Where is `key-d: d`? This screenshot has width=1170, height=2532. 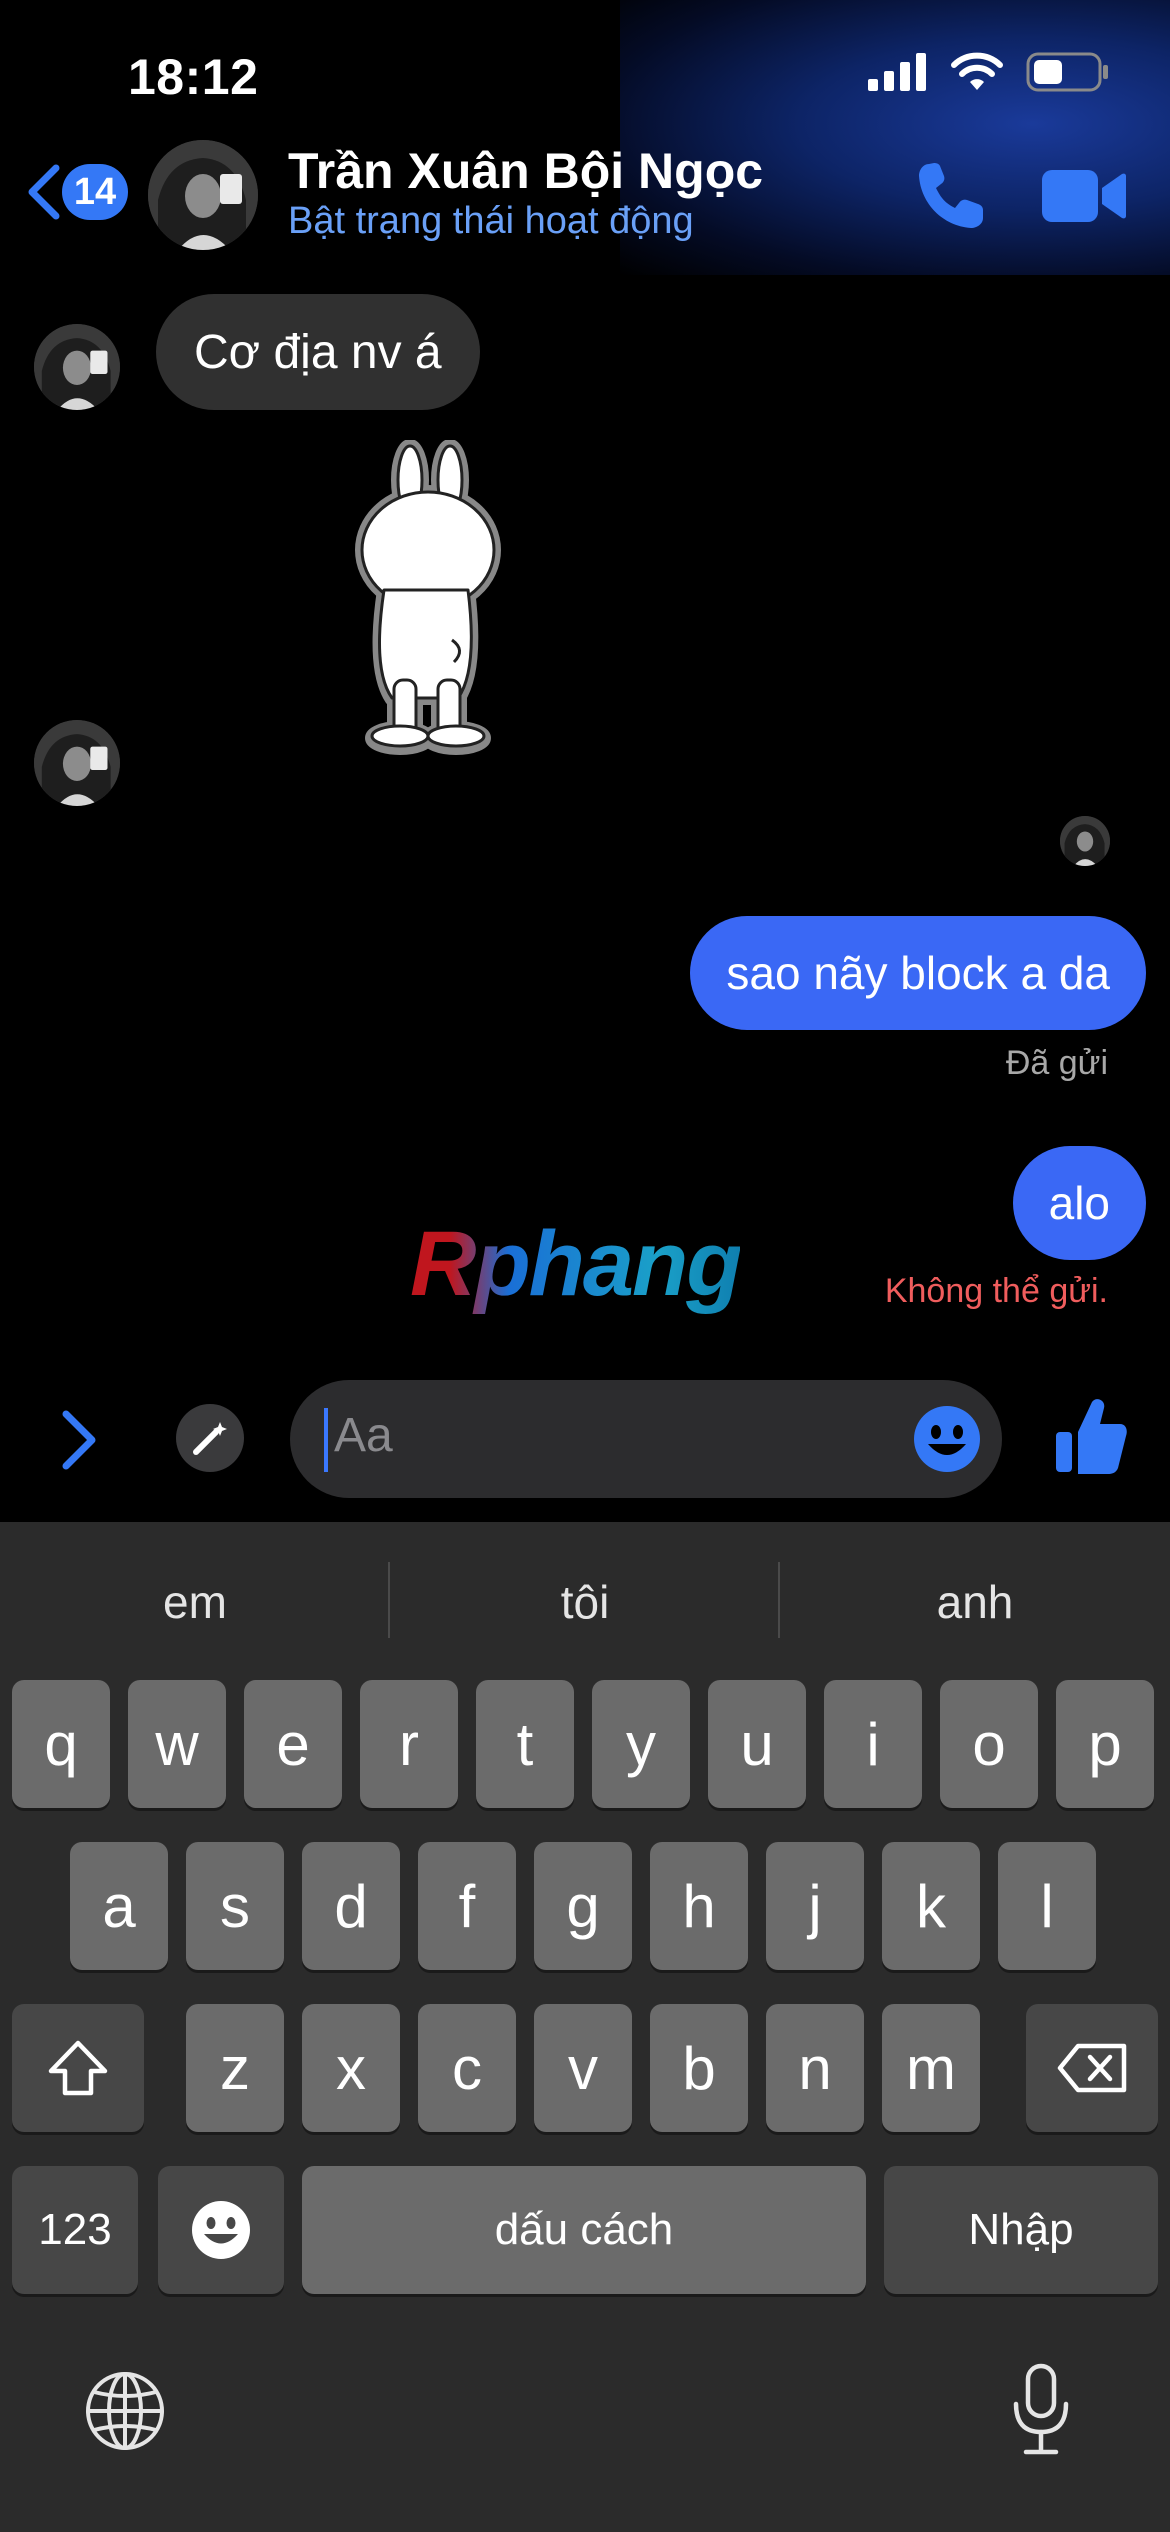 key-d: d is located at coordinates (351, 1906).